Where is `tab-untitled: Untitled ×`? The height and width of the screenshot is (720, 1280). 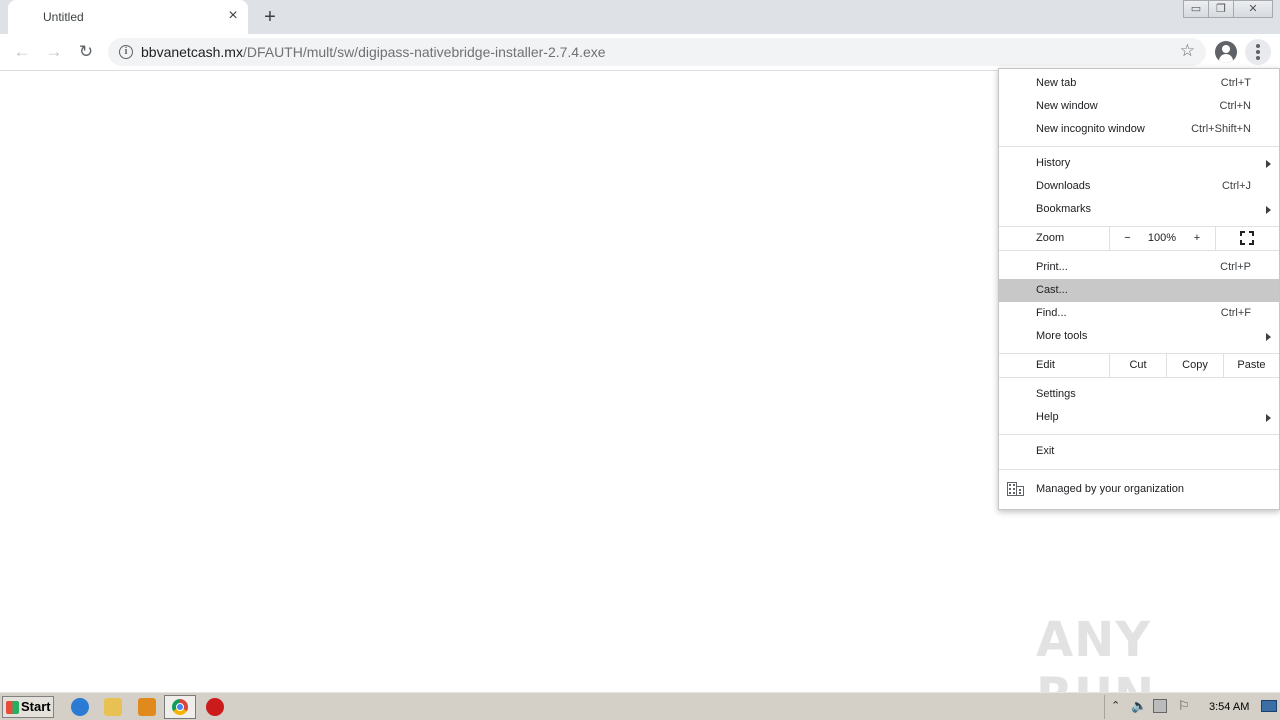 tab-untitled: Untitled × is located at coordinates (128, 17).